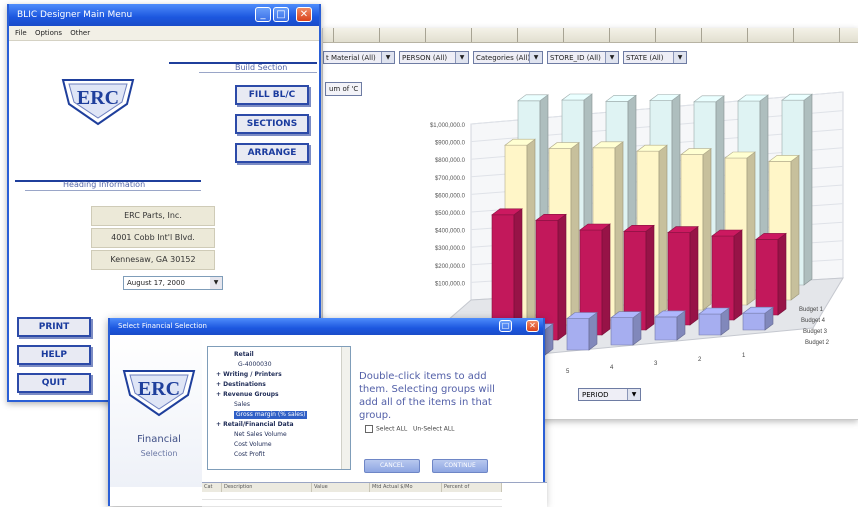 This screenshot has width=858, height=507. Describe the element at coordinates (744, 356) in the screenshot. I see `x-tick-label: 1` at that location.